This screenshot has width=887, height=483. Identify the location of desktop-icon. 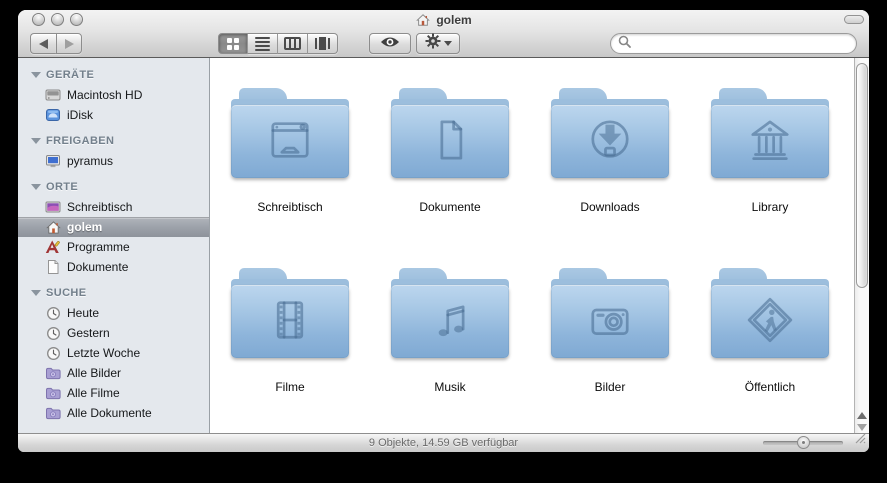
(53, 207).